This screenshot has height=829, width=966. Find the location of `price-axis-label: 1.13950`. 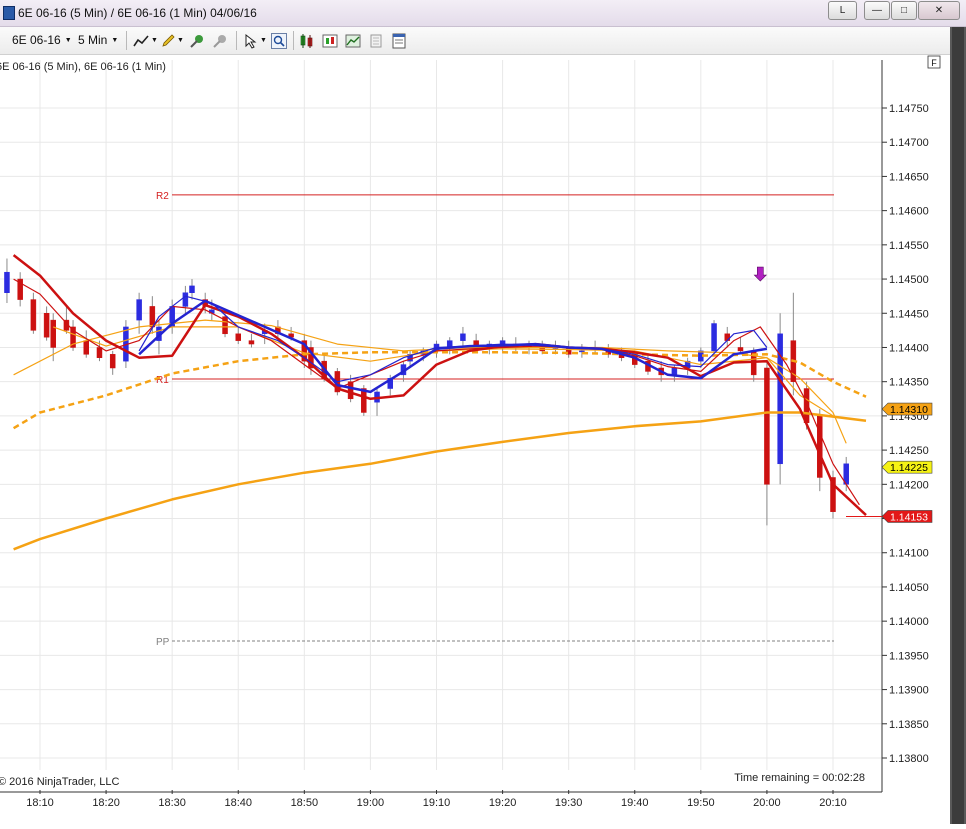

price-axis-label: 1.13950 is located at coordinates (909, 656).